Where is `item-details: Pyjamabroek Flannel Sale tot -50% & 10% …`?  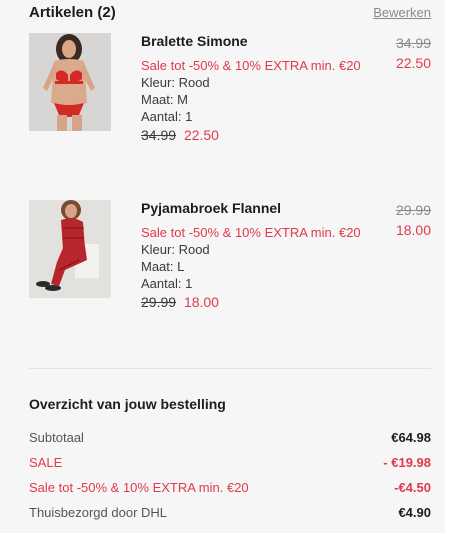 item-details: Pyjamabroek Flannel Sale tot -50% & 10% … is located at coordinates (251, 256).